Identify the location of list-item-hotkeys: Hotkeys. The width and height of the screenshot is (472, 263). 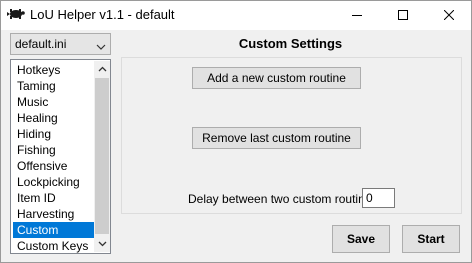
(53, 70).